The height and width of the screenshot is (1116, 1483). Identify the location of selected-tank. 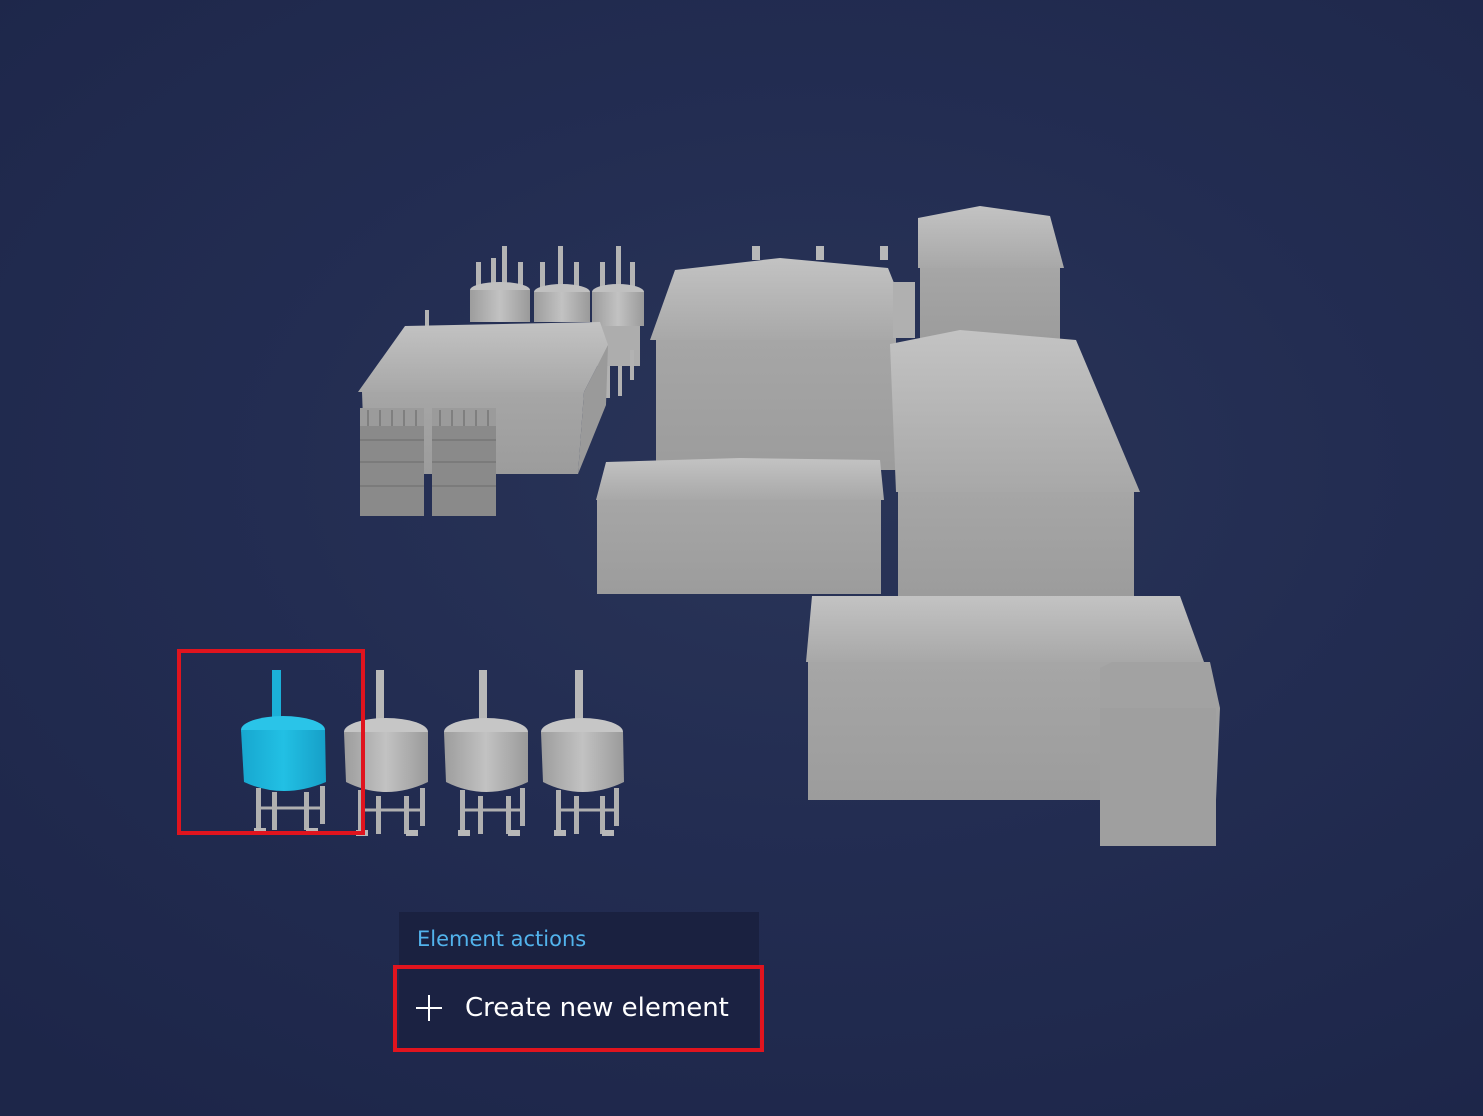
(283, 752).